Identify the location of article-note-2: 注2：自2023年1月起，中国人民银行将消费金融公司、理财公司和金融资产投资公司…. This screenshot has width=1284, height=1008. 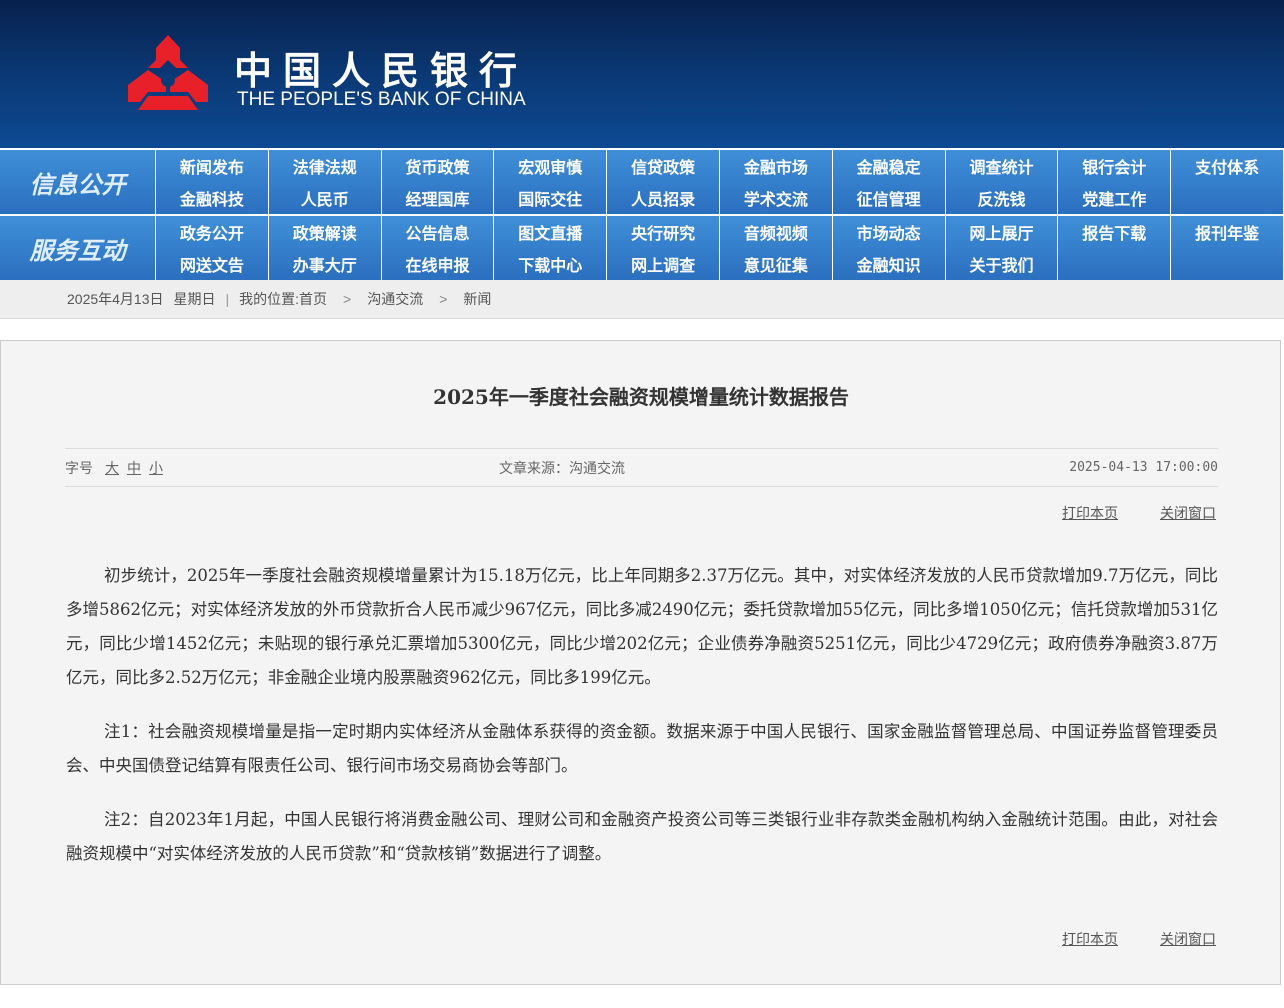
(642, 836).